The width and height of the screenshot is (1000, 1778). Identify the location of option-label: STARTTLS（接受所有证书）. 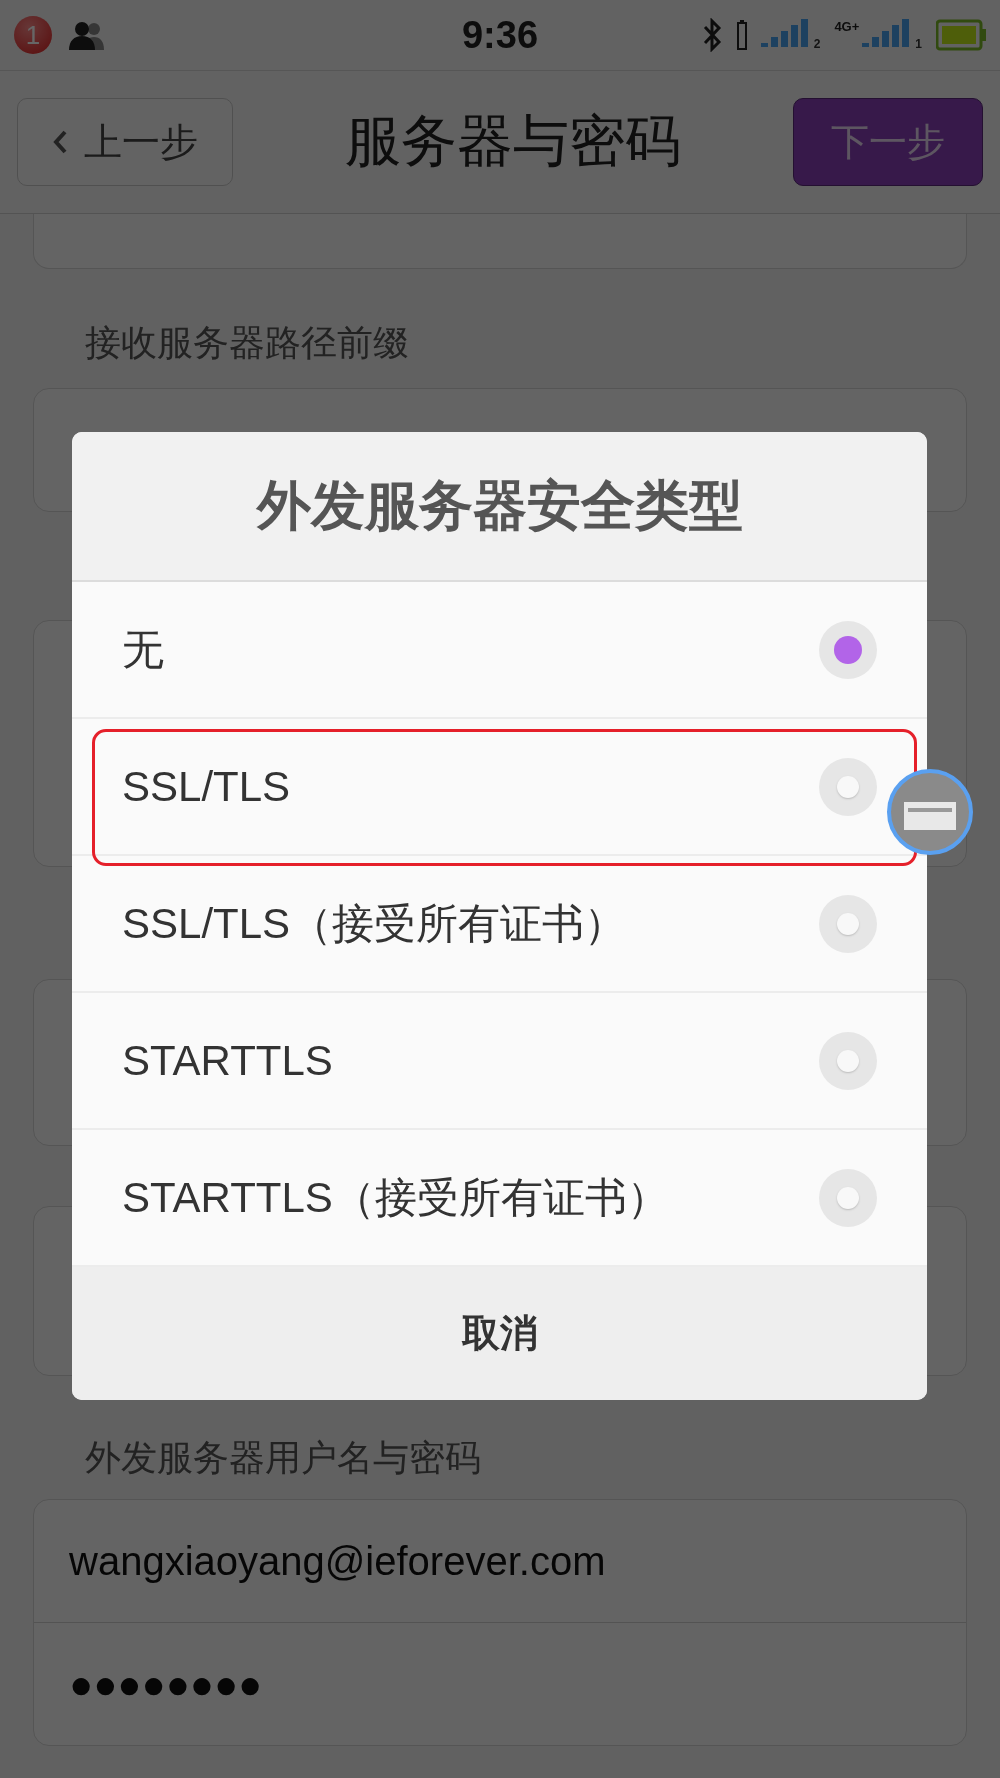
(396, 1197).